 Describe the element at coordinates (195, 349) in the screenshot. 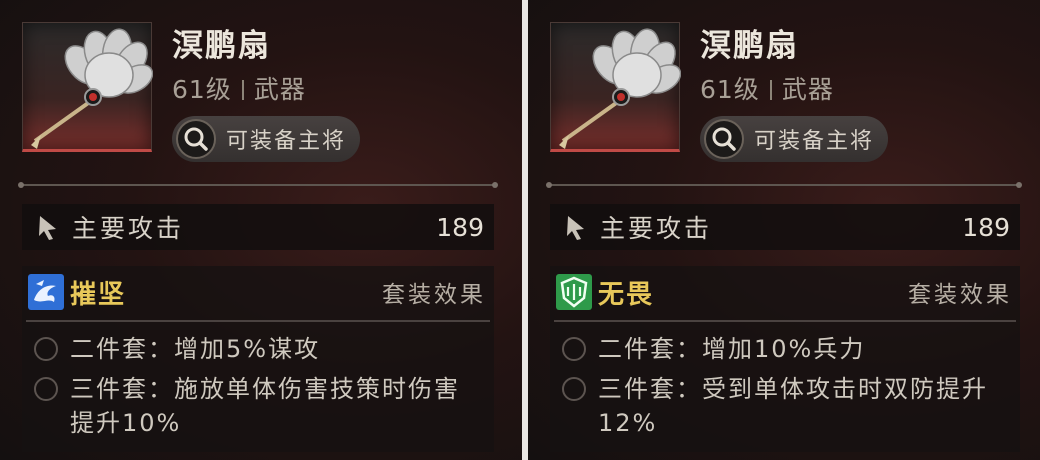

I see `two-piece-bonus-text: 二件套：增加5%谋攻` at that location.